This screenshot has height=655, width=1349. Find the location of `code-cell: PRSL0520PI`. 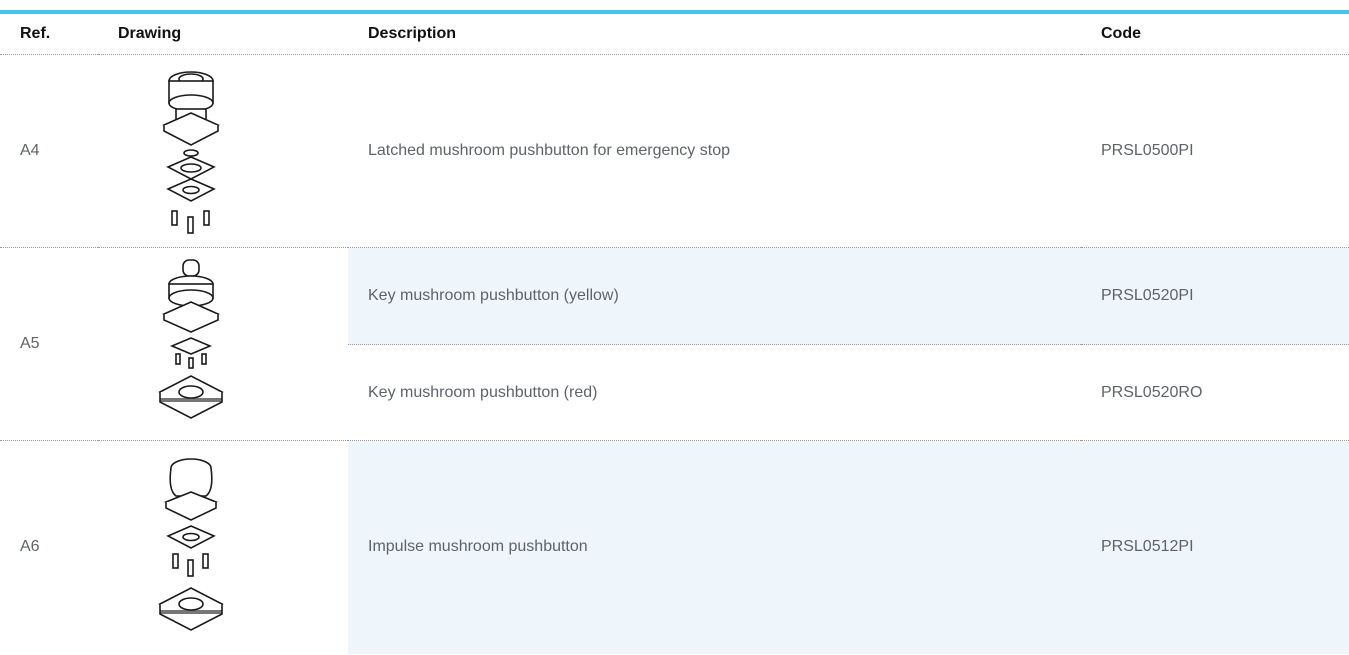

code-cell: PRSL0520PI is located at coordinates (1215, 296).